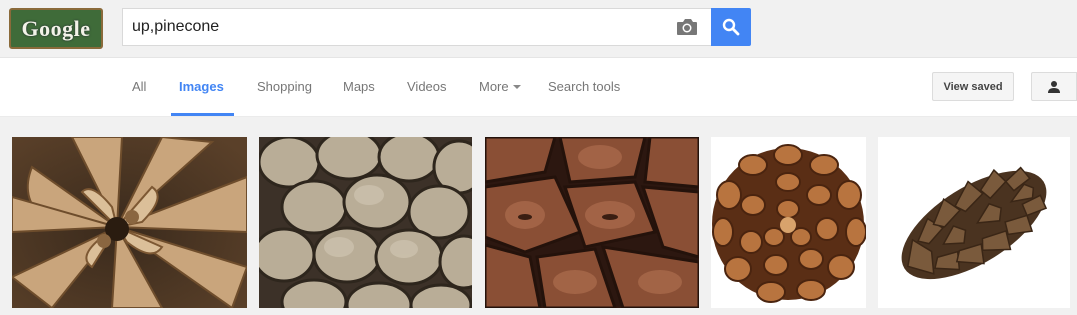 This screenshot has width=1077, height=315. I want to click on camera-icon, so click(687, 27).